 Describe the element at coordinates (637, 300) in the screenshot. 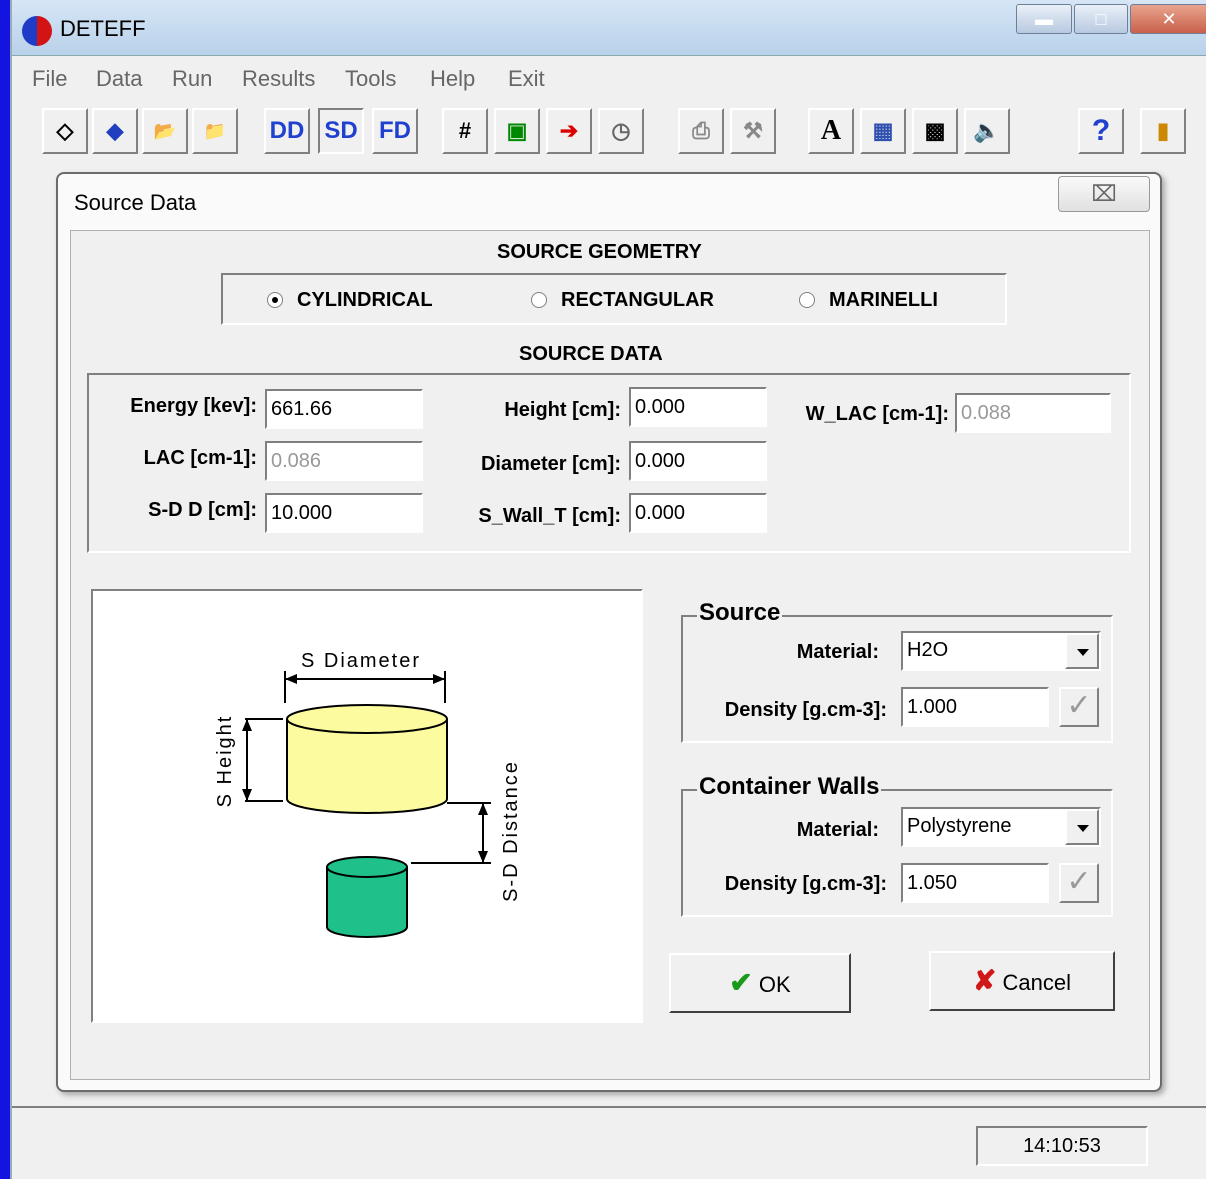

I see `radio-label: RECTANGULAR` at that location.